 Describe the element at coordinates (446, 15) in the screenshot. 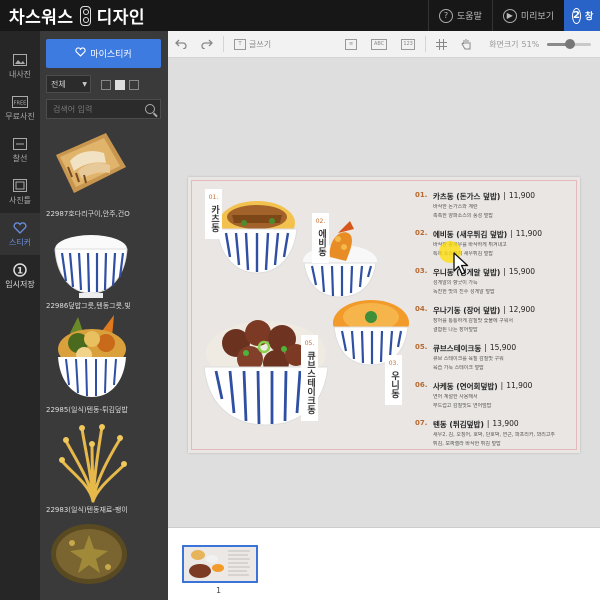

I see `question-icon: ?` at that location.